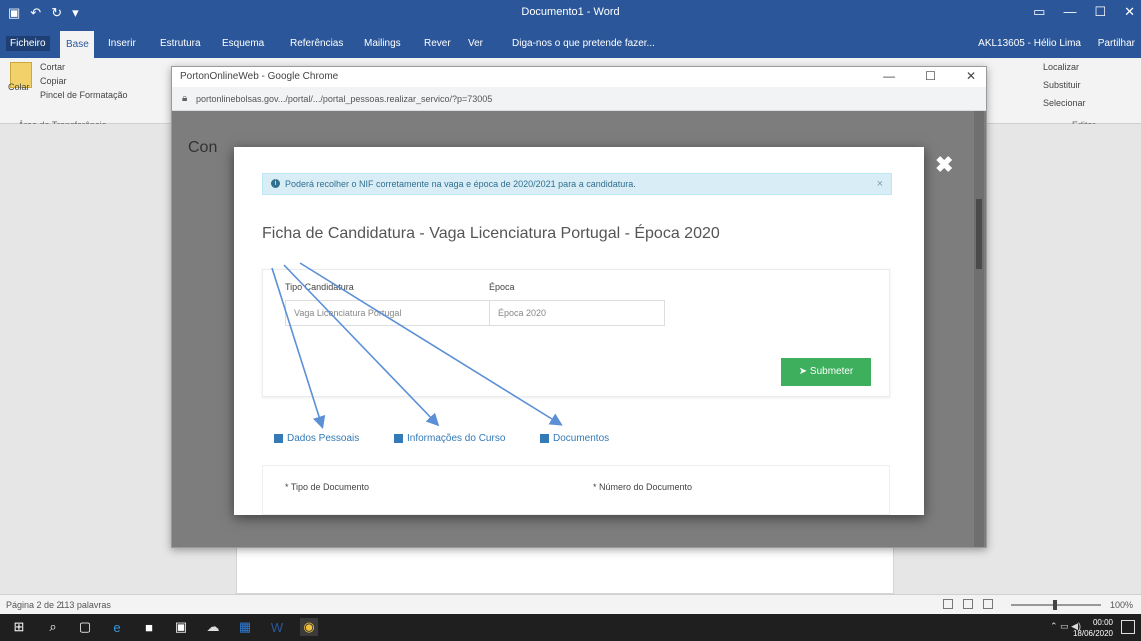  I want to click on word-window-title: Documento1 - Word, so click(570, 12).